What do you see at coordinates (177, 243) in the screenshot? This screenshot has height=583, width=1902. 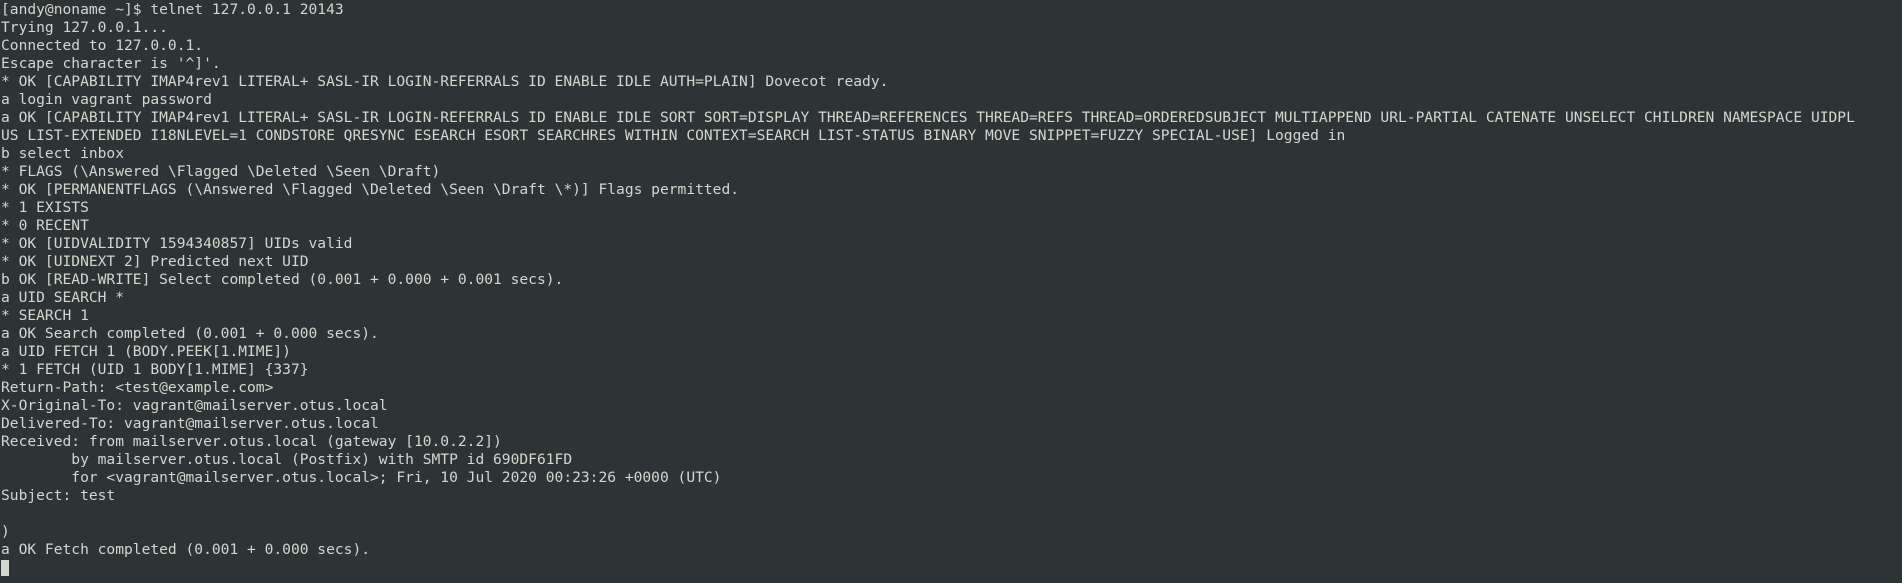 I see `terminal-line: * OK [UIDVALIDITY 1594340857] UIDs valid` at bounding box center [177, 243].